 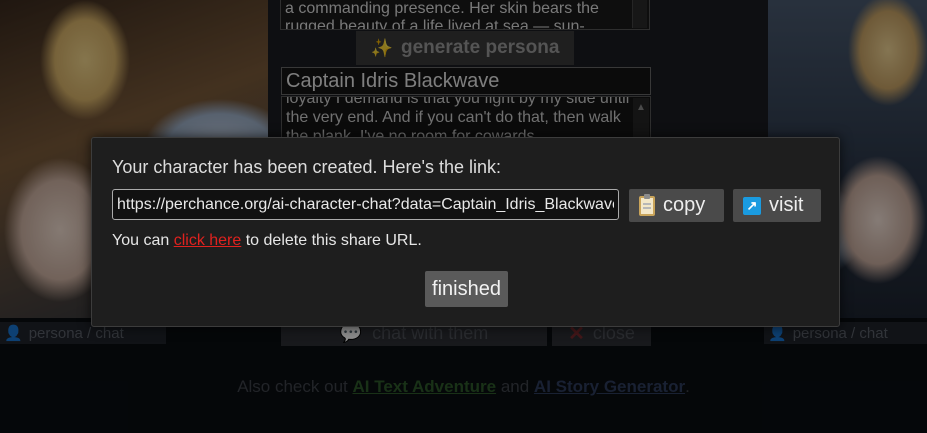 I want to click on copy-label: copy, so click(x=684, y=205).